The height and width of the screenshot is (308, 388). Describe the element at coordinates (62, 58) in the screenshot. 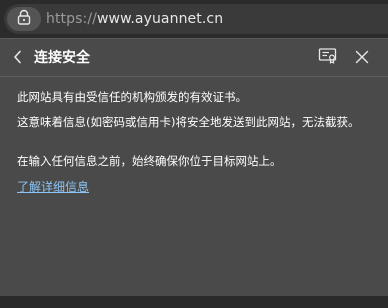

I see `panel-title: 连接安全` at that location.